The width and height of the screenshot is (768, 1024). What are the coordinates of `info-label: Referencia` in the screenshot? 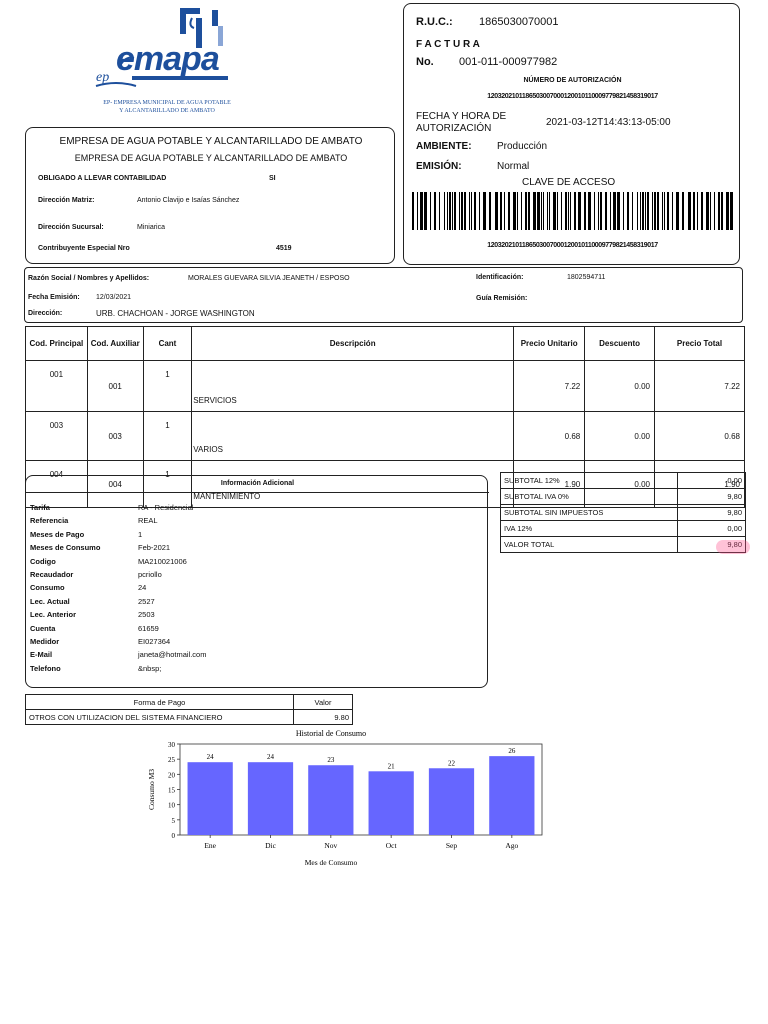 It's located at (49, 521).